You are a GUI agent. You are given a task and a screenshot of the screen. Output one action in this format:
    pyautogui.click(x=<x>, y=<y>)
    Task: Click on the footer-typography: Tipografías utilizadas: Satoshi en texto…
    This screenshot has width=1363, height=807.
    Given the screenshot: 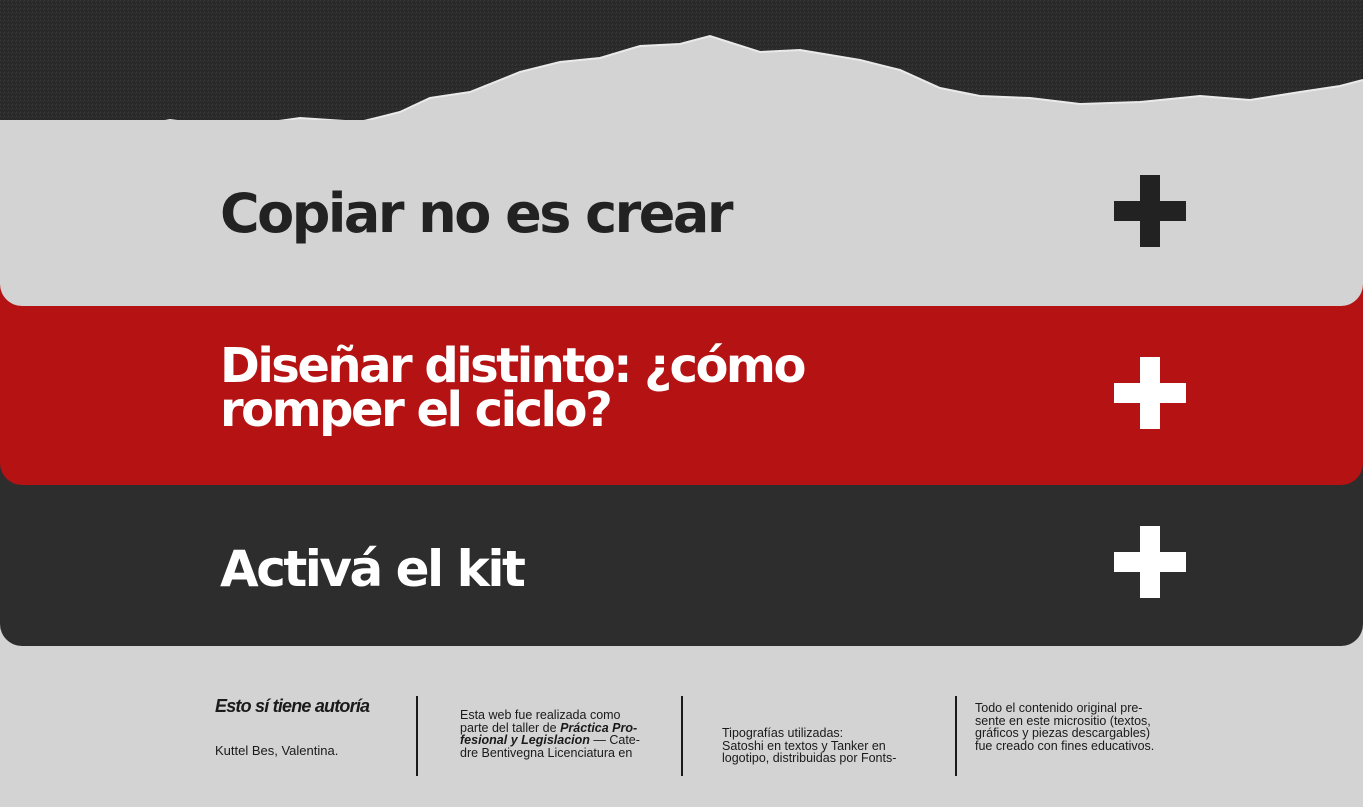 What is the action you would take?
    pyautogui.click(x=822, y=767)
    